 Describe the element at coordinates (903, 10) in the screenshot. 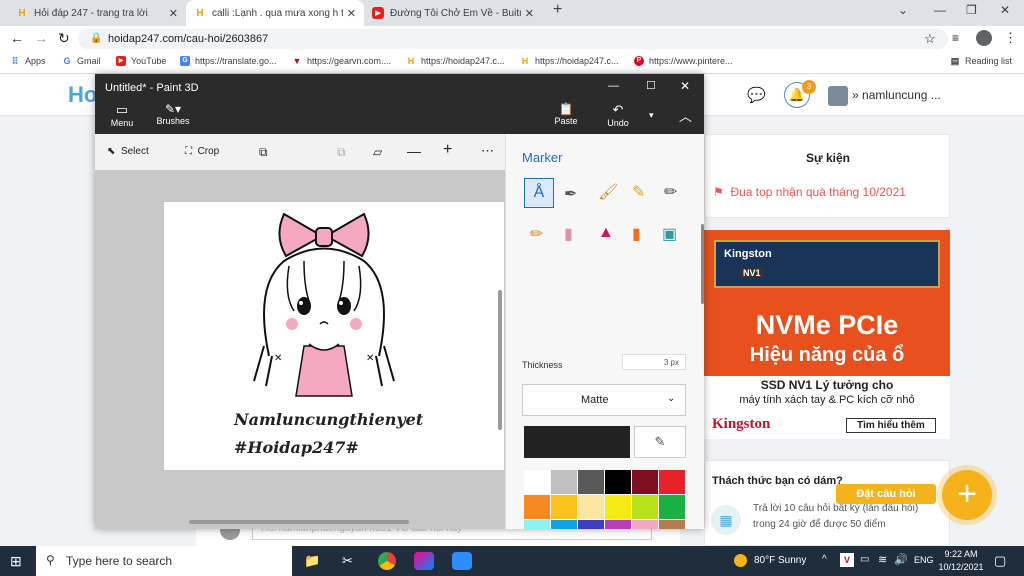

I see `tab-search-icon: ⌄` at that location.